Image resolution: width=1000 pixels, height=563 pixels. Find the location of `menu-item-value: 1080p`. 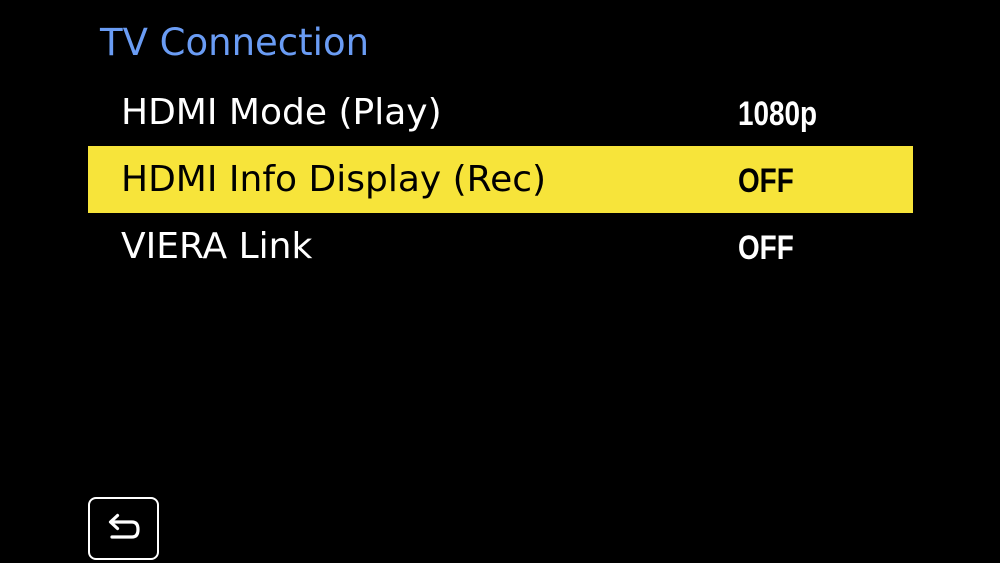

menu-item-value: 1080p is located at coordinates (778, 114).